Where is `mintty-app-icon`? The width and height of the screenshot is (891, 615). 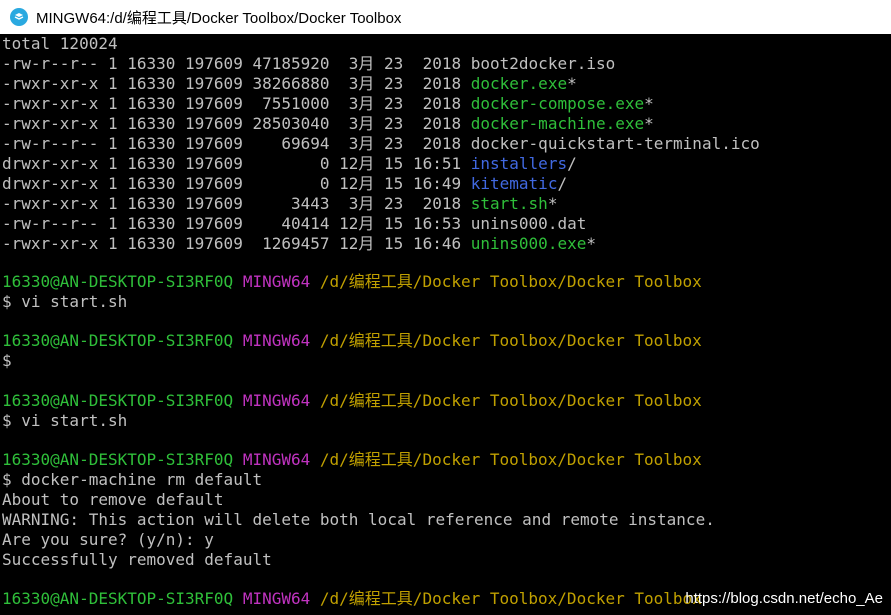 mintty-app-icon is located at coordinates (19, 17).